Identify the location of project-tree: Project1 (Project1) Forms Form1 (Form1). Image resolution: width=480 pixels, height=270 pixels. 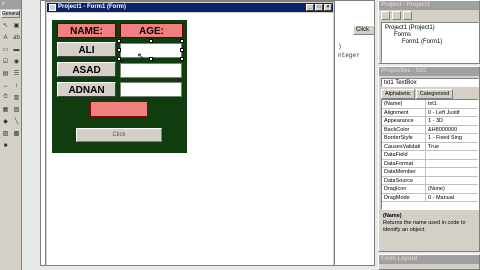
(430, 42).